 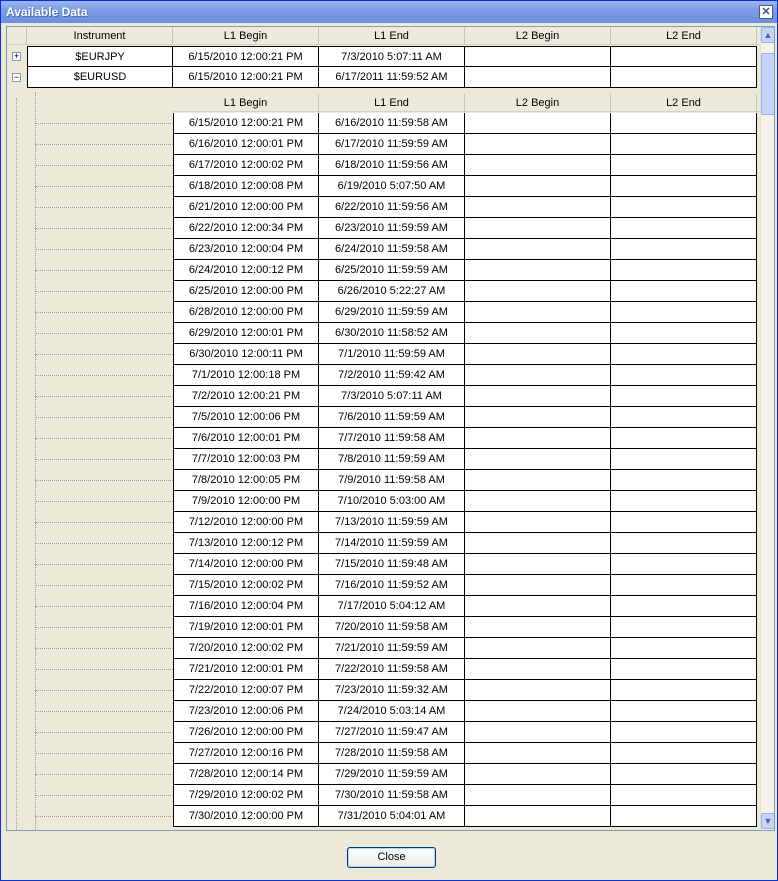 I want to click on detail-row: 7/1/2010 12:00:18 PM 7/2/2010 11:59:42 AM, so click(x=384, y=375).